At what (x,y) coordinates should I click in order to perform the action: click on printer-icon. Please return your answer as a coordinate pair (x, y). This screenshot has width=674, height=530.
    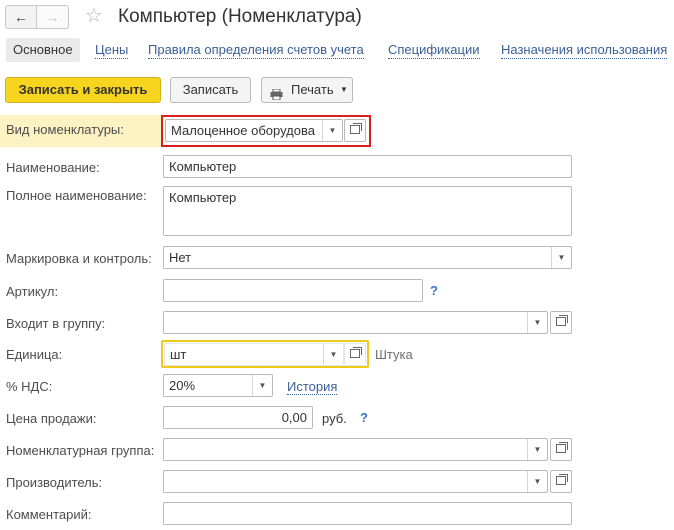
    Looking at the image, I should click on (276, 92).